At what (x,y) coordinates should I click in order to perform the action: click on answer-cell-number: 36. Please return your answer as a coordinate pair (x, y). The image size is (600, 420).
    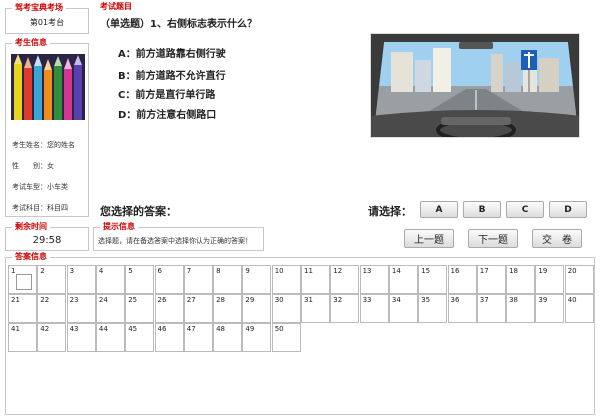
    Looking at the image, I should click on (455, 300).